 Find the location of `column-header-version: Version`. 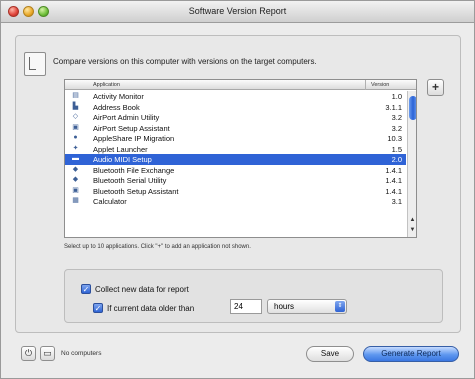

column-header-version: Version is located at coordinates (380, 85).